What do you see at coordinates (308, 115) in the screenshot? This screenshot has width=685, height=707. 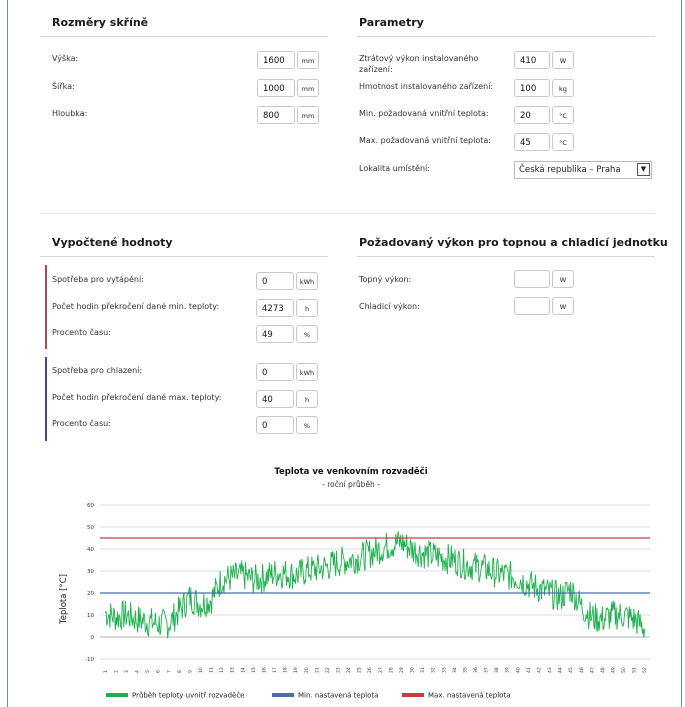 I see `depth-unit: mm` at bounding box center [308, 115].